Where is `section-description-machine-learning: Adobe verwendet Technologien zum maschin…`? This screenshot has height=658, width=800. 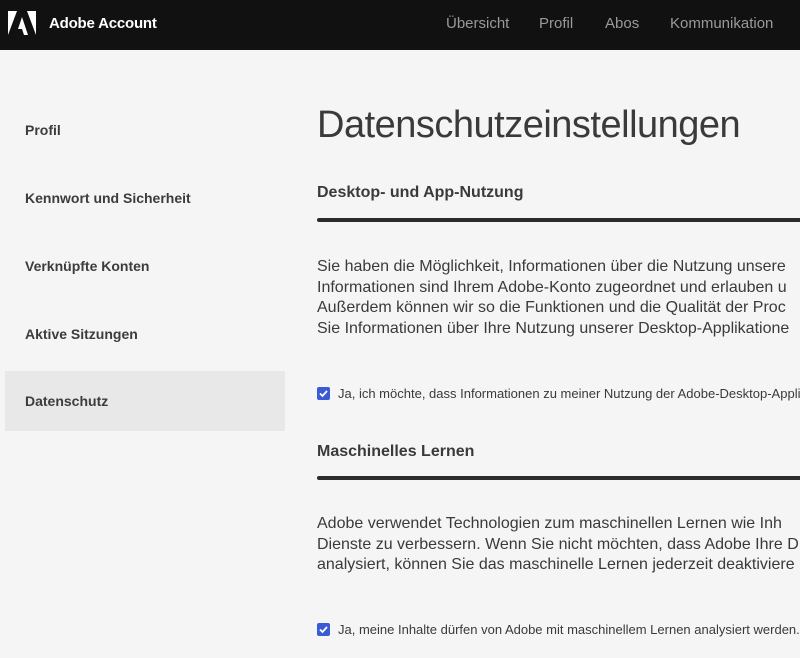 section-description-machine-learning: Adobe verwendet Technologien zum maschin… is located at coordinates (558, 545).